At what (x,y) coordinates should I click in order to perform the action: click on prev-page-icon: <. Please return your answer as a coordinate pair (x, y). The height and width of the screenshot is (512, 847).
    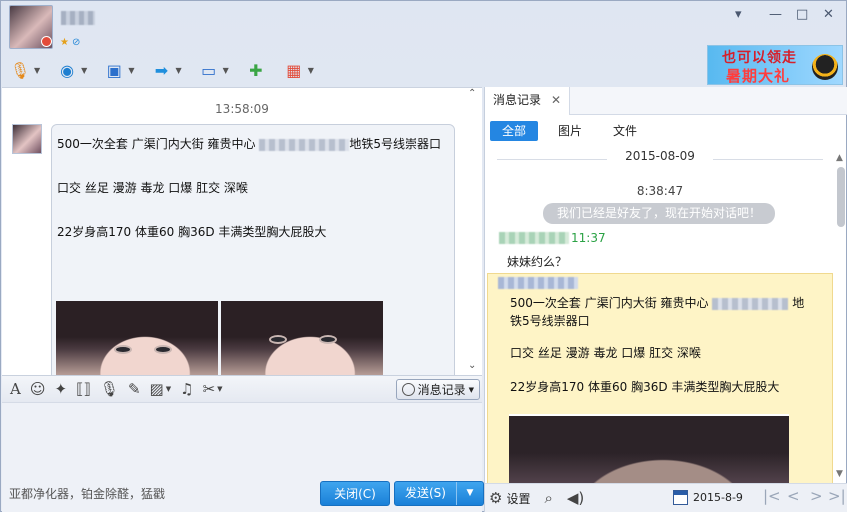
    Looking at the image, I should click on (793, 496).